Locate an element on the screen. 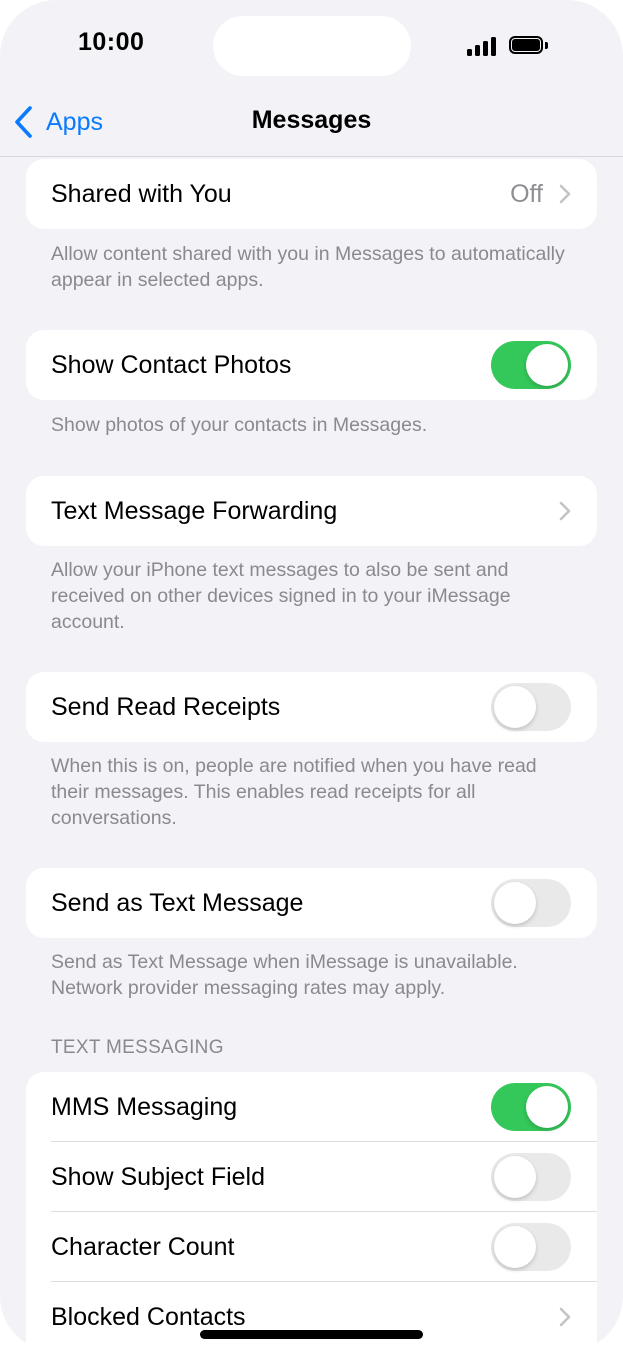  mms-messaging-toggle is located at coordinates (531, 1107).